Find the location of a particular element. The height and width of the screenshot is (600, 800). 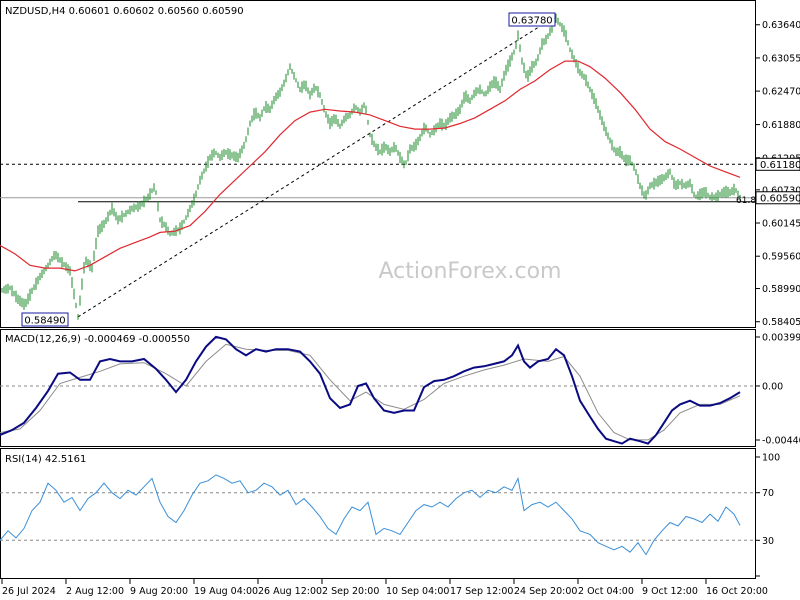

high-label: 0.63780 is located at coordinates (531, 21).